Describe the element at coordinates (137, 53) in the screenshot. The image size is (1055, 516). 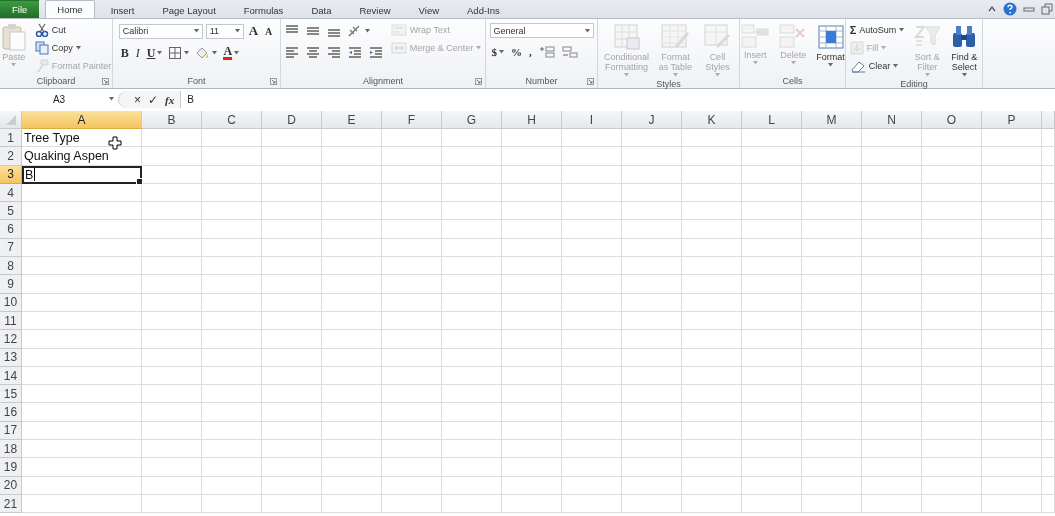
I see `italic-button: I` at that location.